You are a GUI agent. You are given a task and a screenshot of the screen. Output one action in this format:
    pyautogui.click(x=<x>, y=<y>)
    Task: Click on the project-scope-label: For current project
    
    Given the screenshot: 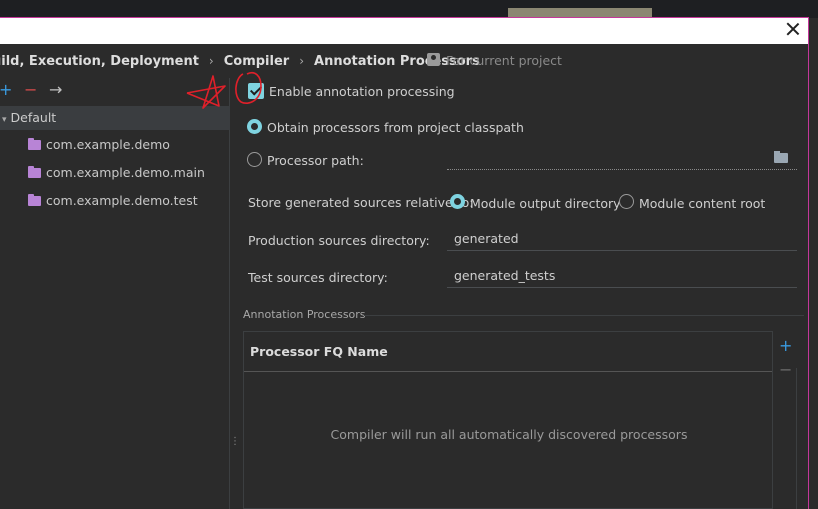 What is the action you would take?
    pyautogui.click(x=504, y=60)
    